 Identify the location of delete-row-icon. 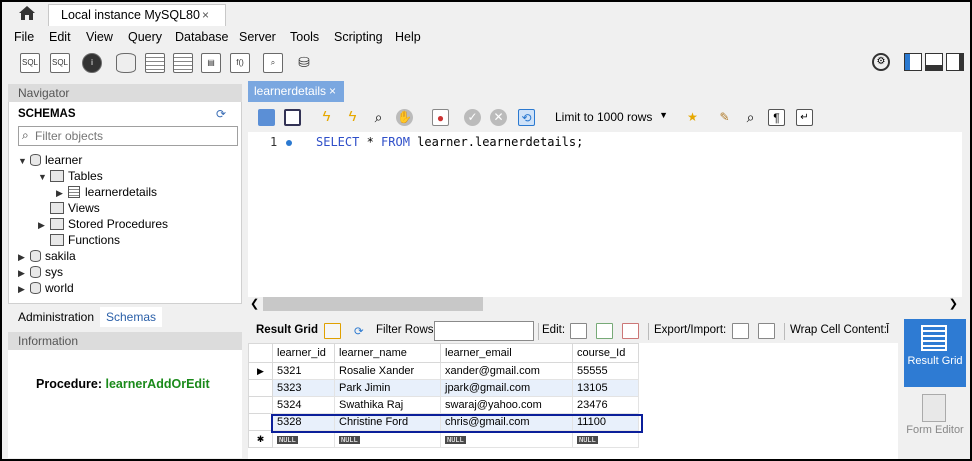
(630, 331).